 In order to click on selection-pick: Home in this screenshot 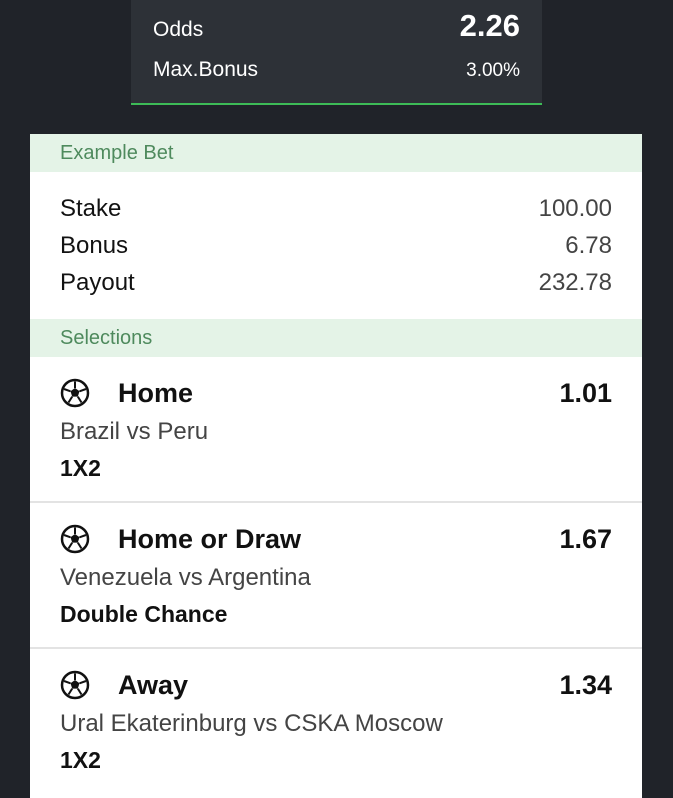, I will do `click(156, 392)`.